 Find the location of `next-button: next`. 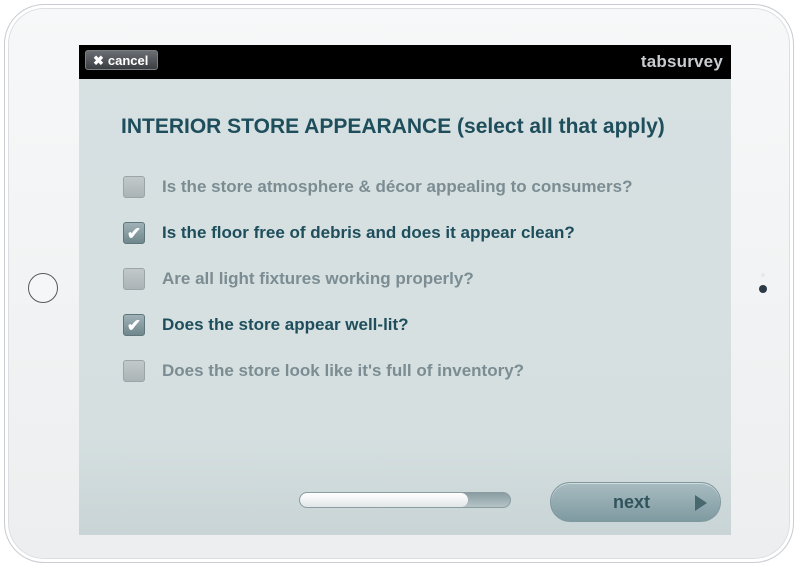

next-button: next is located at coordinates (635, 502).